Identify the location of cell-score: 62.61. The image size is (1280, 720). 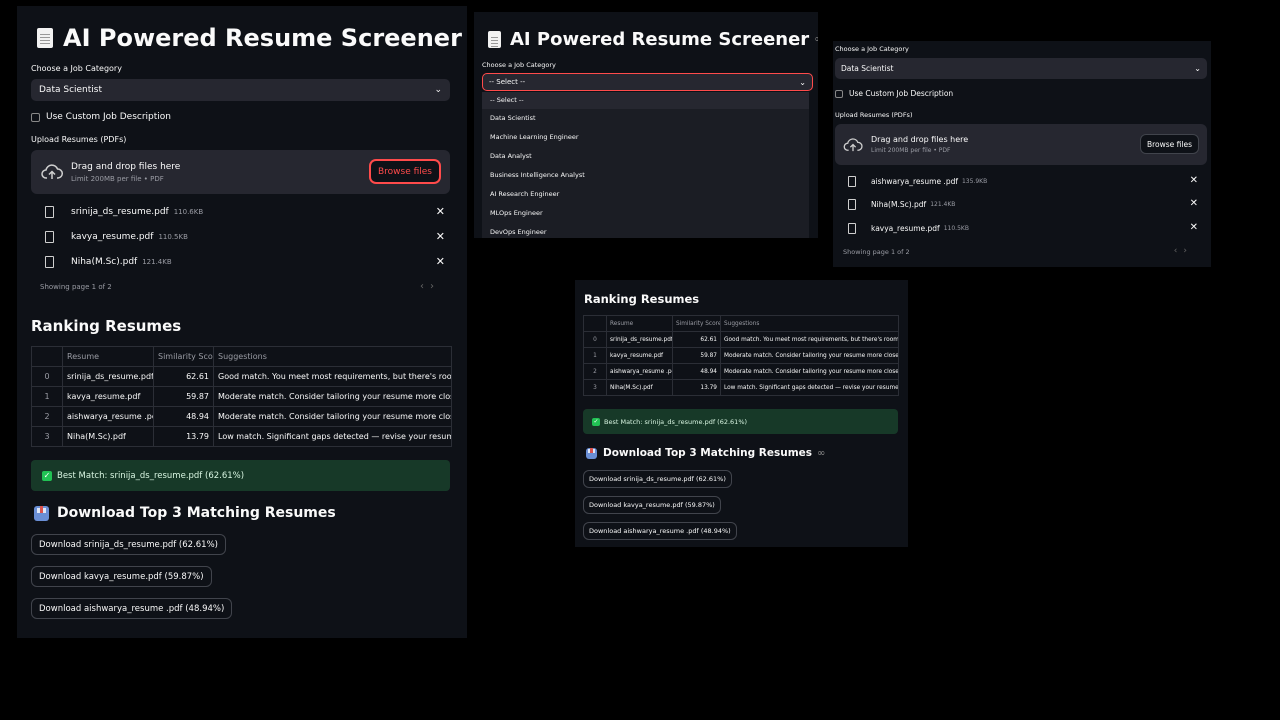
(696, 339).